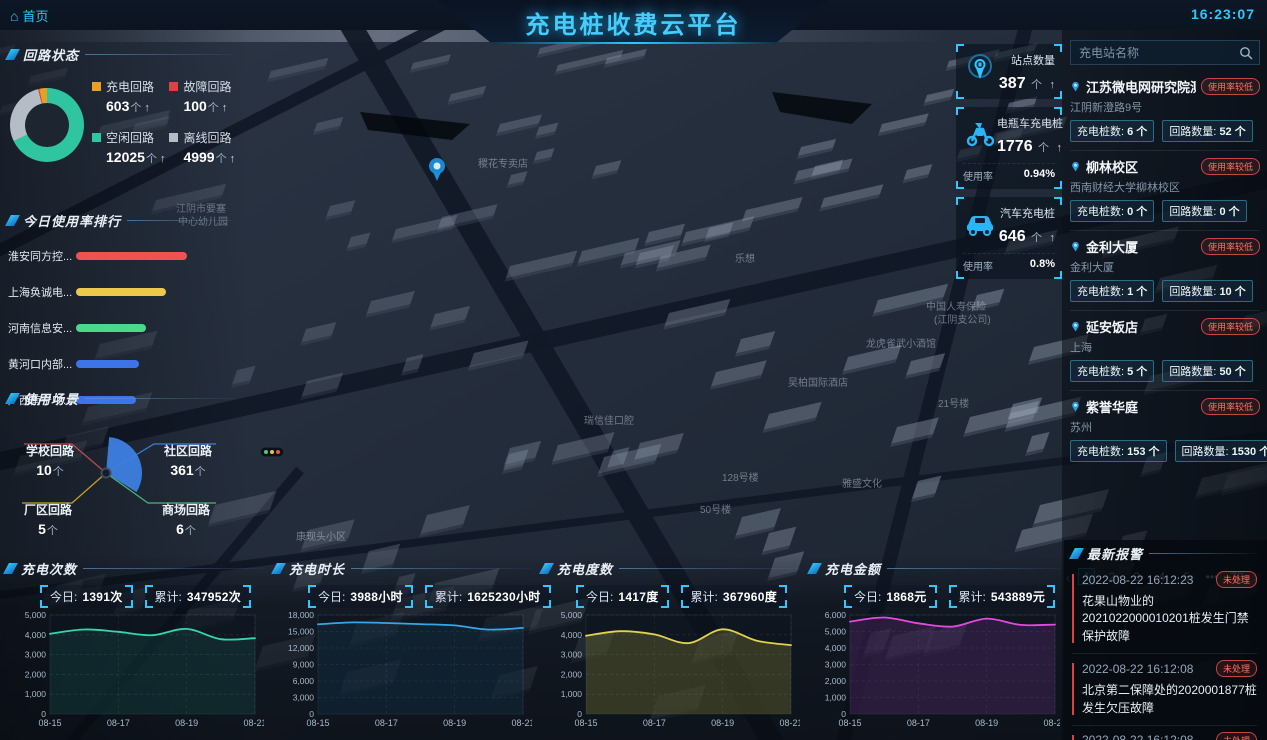 The height and width of the screenshot is (740, 1267). Describe the element at coordinates (890, 596) in the screenshot. I see `today-stat: 今日: 1868元` at that location.